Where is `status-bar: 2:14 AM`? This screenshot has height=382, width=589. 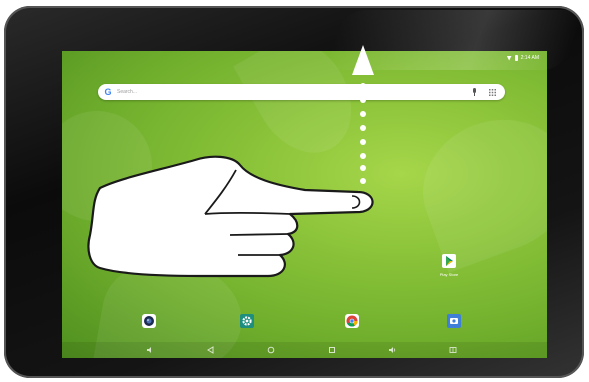
status-bar: 2:14 AM is located at coordinates (522, 58).